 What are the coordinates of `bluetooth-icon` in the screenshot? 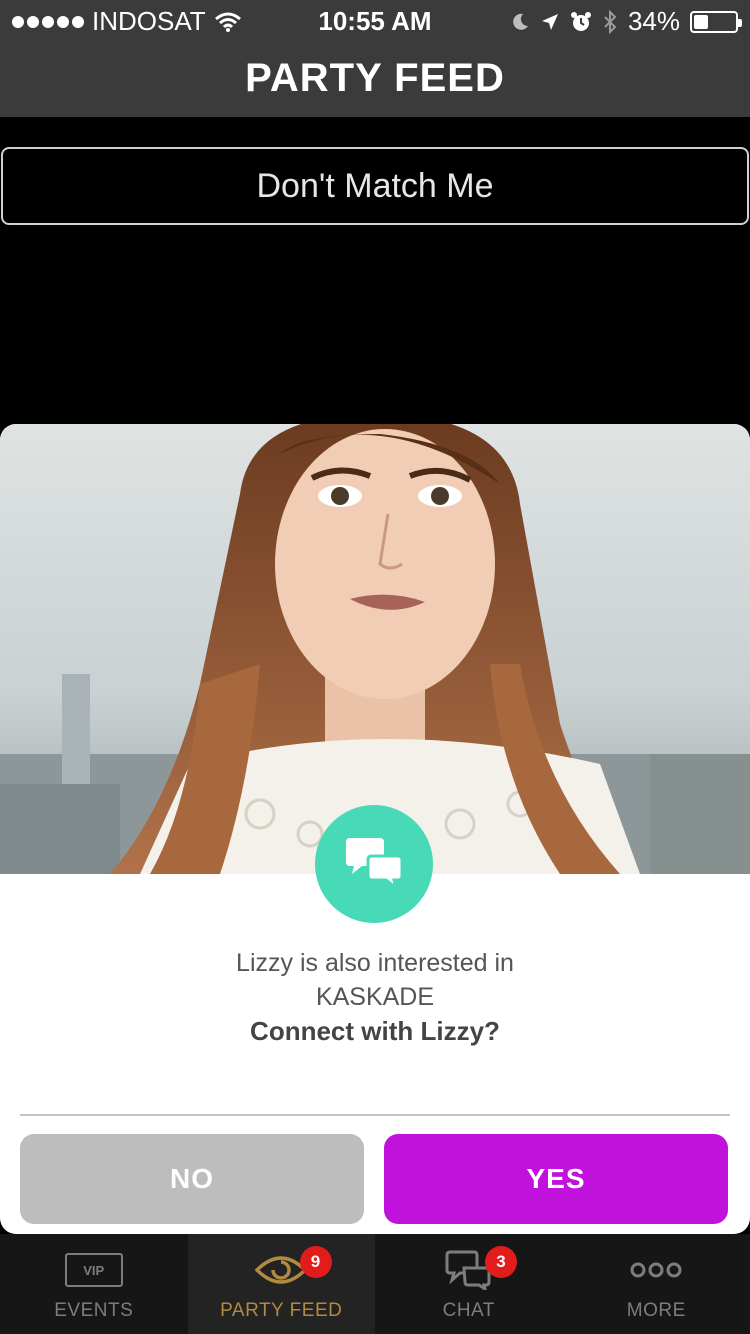 It's located at (610, 21).